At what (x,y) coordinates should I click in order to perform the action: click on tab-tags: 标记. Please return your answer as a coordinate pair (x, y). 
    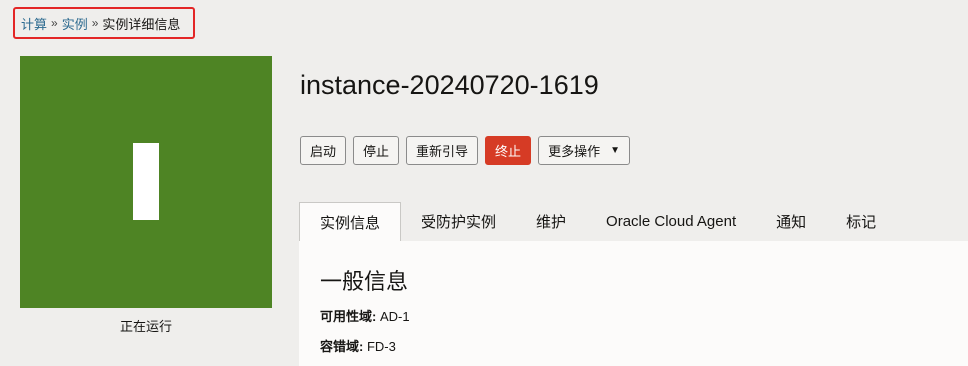
    Looking at the image, I should click on (861, 221).